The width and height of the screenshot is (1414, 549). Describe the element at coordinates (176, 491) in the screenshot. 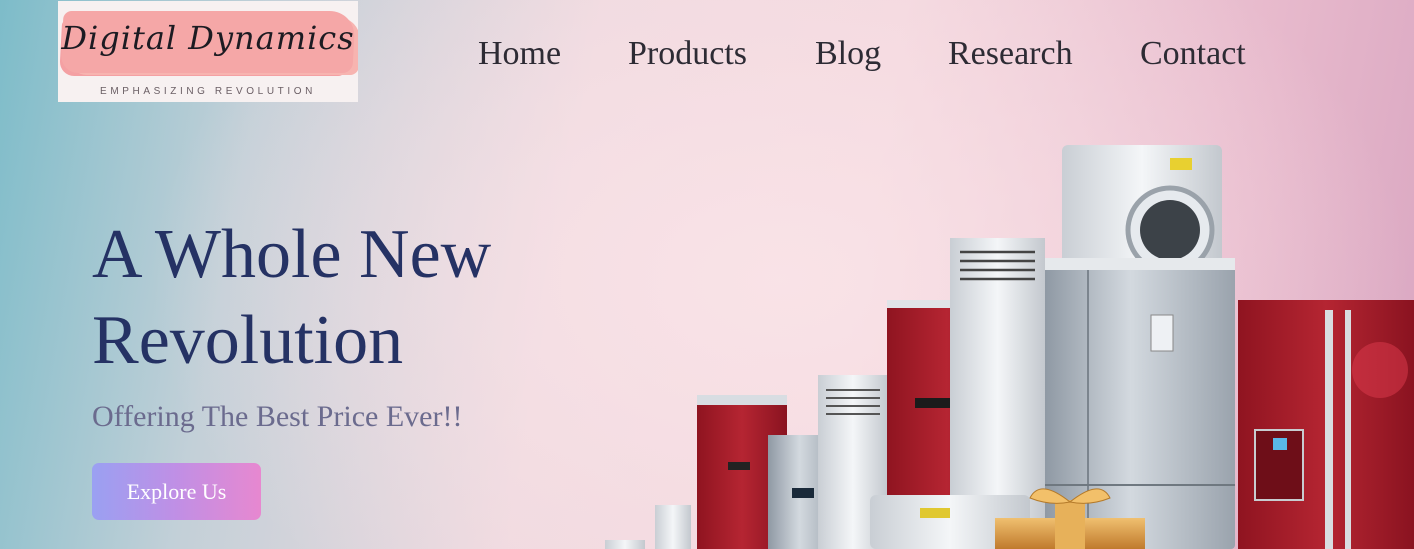

I see `explore-us-button: Explore Us` at that location.